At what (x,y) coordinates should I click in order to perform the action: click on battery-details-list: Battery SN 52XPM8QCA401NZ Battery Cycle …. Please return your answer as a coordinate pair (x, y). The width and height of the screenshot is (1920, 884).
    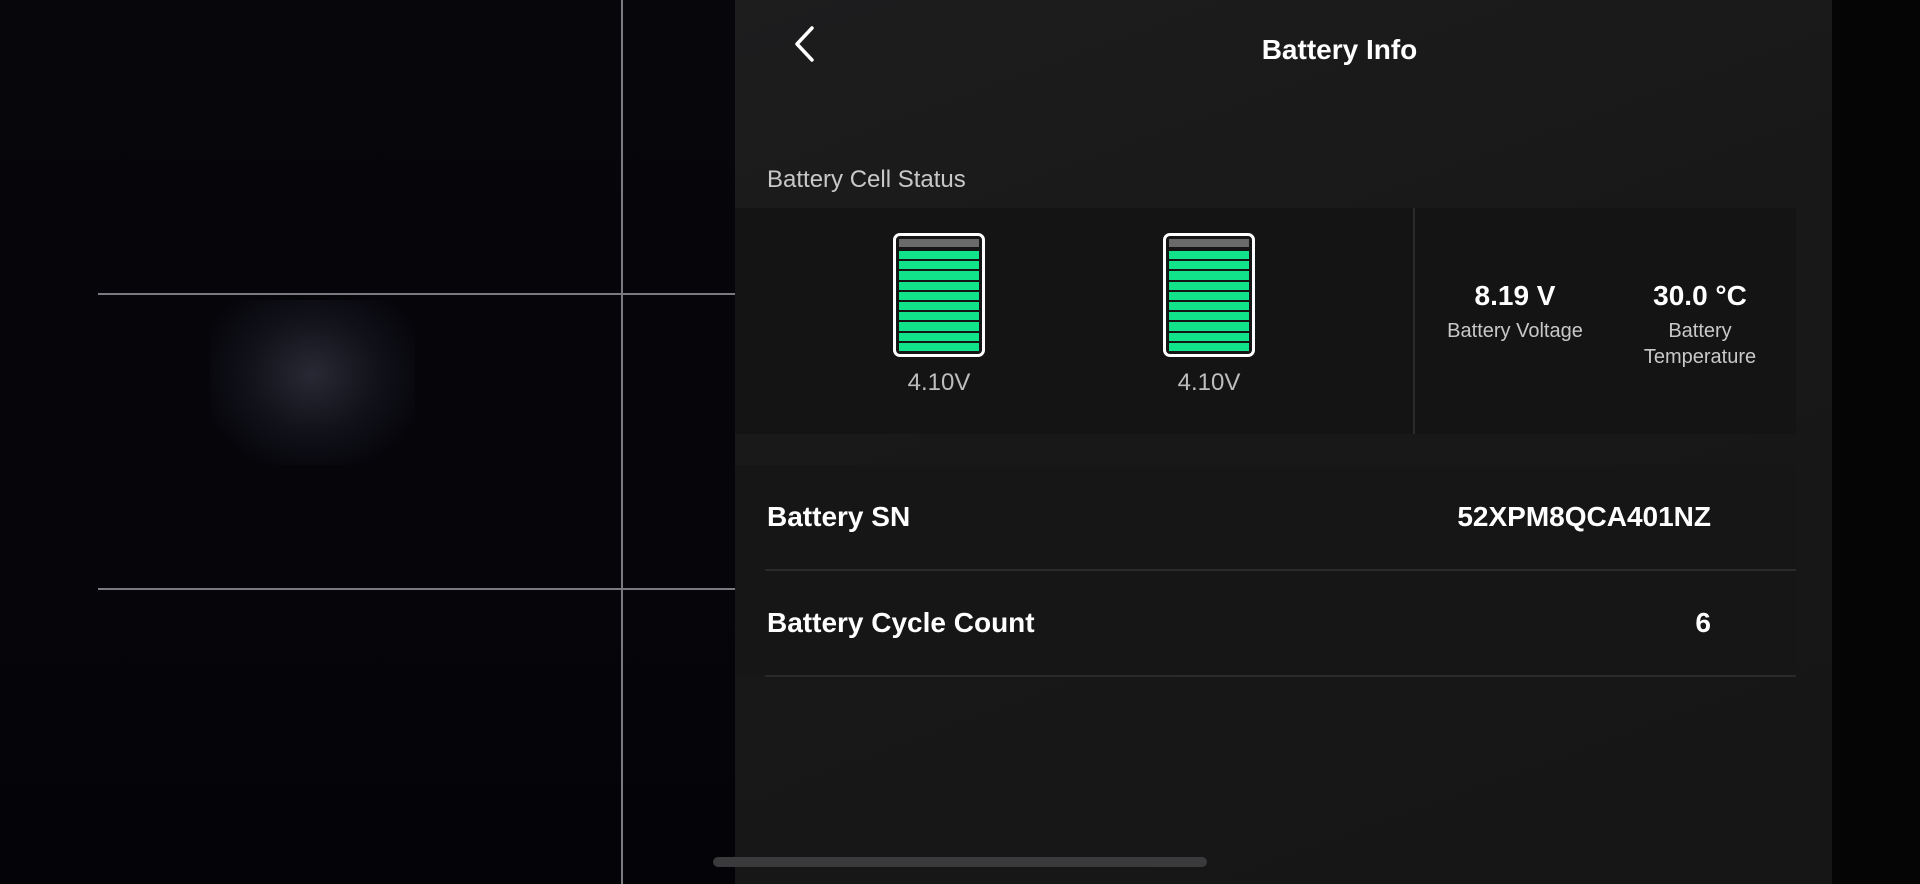
    Looking at the image, I should click on (1265, 571).